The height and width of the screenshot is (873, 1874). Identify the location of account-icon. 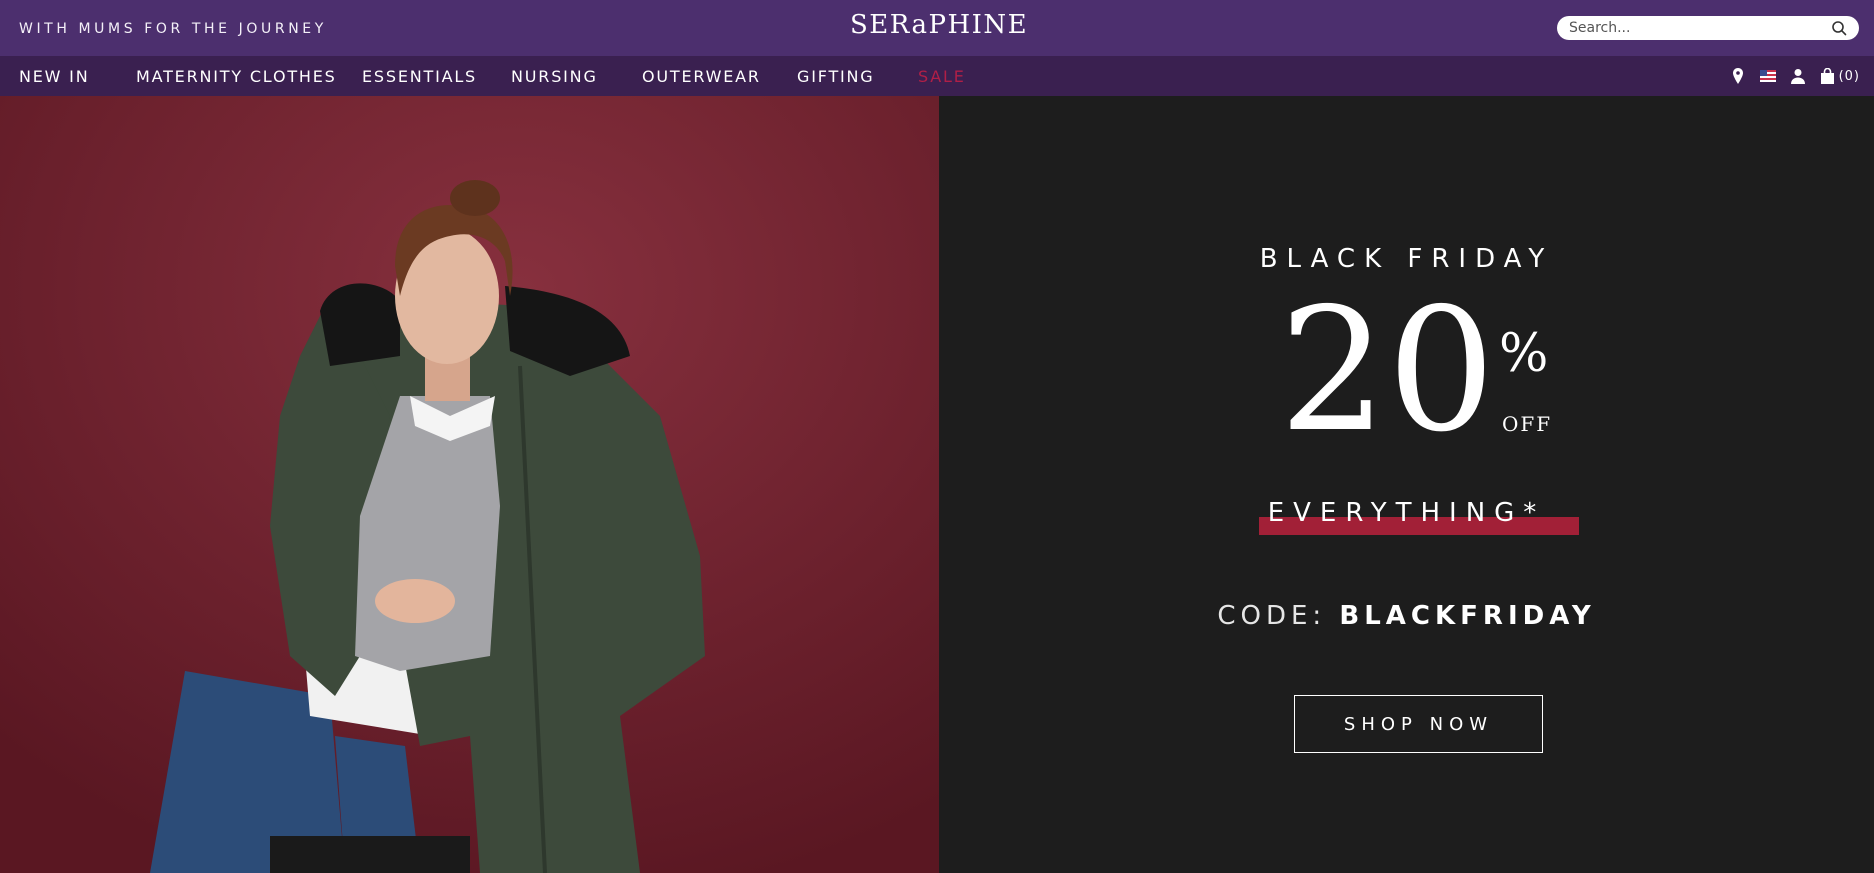
(1798, 76).